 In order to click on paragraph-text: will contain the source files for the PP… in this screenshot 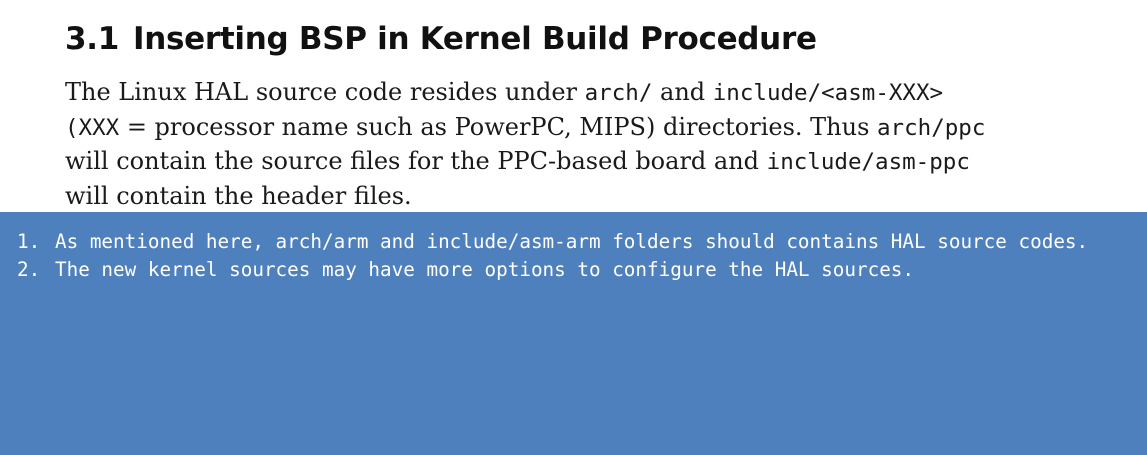, I will do `click(416, 161)`.